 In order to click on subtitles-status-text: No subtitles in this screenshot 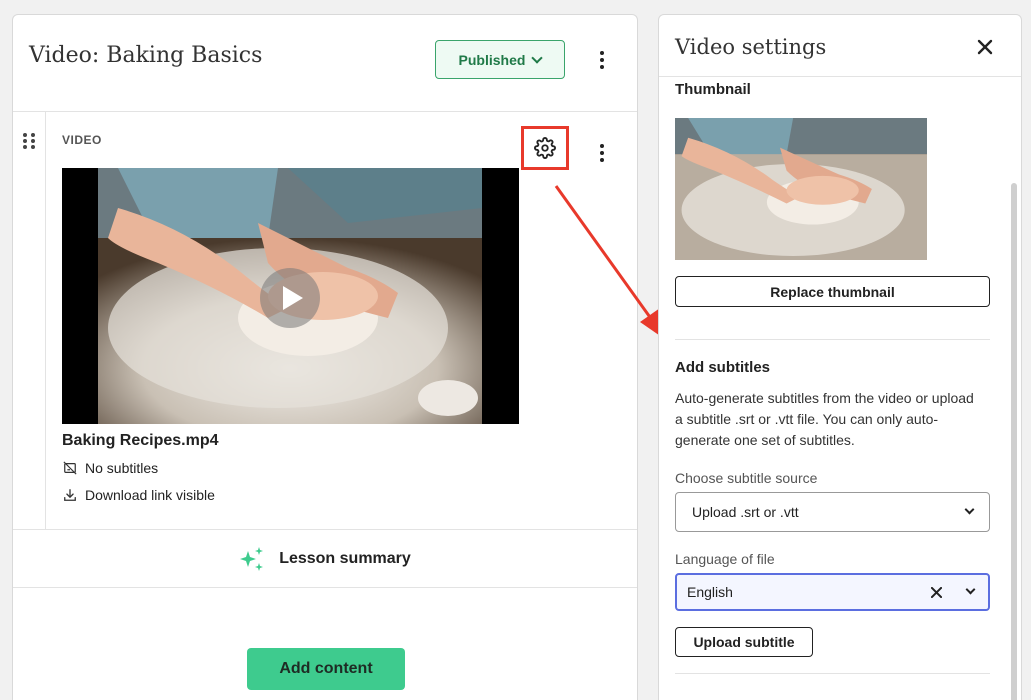, I will do `click(122, 468)`.